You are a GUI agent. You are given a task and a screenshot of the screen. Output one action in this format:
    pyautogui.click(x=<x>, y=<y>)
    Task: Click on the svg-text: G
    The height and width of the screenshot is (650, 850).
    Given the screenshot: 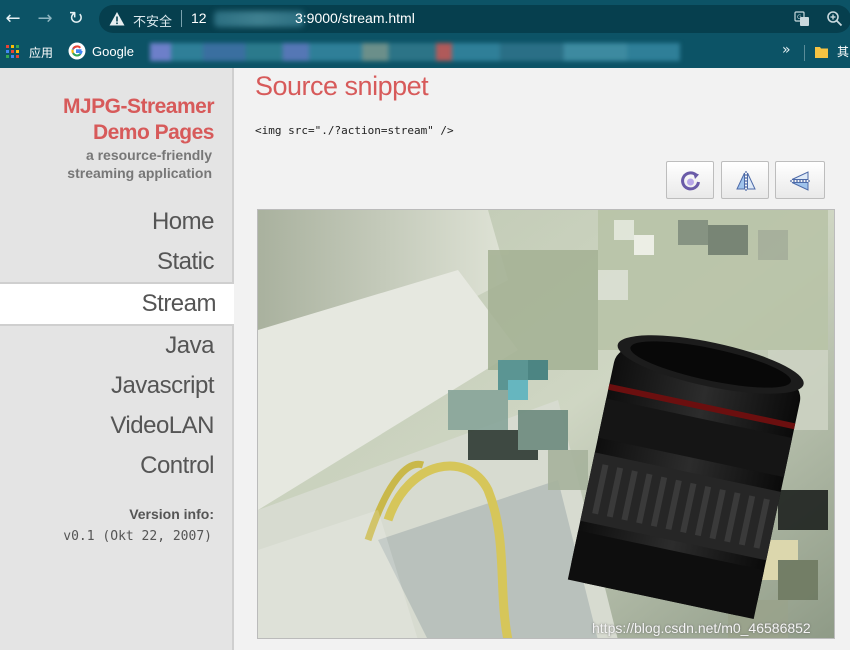 What is the action you would take?
    pyautogui.click(x=799, y=17)
    